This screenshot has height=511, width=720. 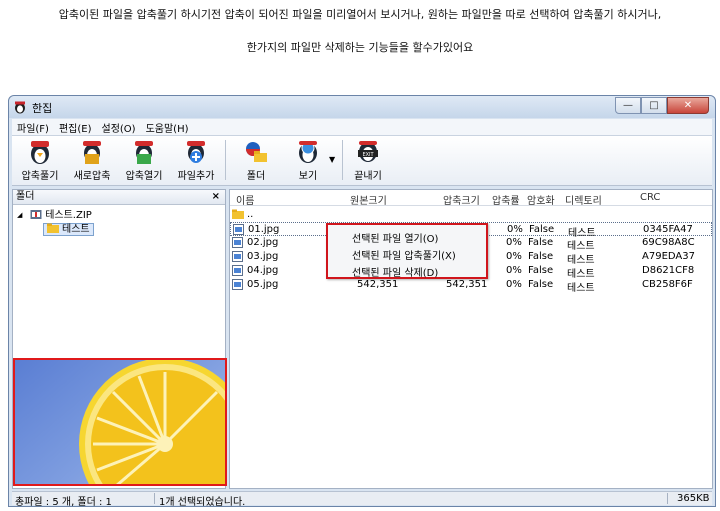 What do you see at coordinates (395, 237) in the screenshot?
I see `context-open-selected: 선택된 파일 열기(O)` at bounding box center [395, 237].